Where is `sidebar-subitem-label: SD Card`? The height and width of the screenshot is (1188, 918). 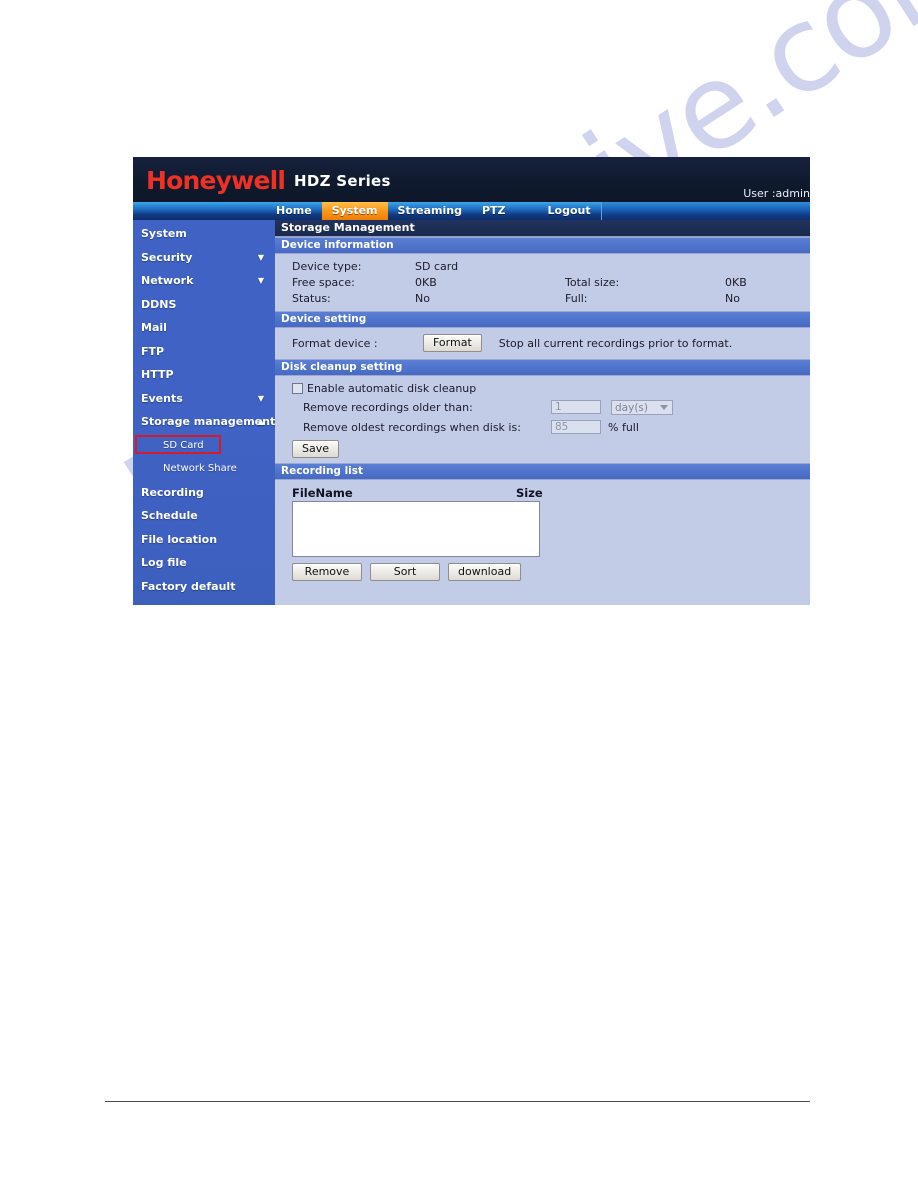 sidebar-subitem-label: SD Card is located at coordinates (183, 445).